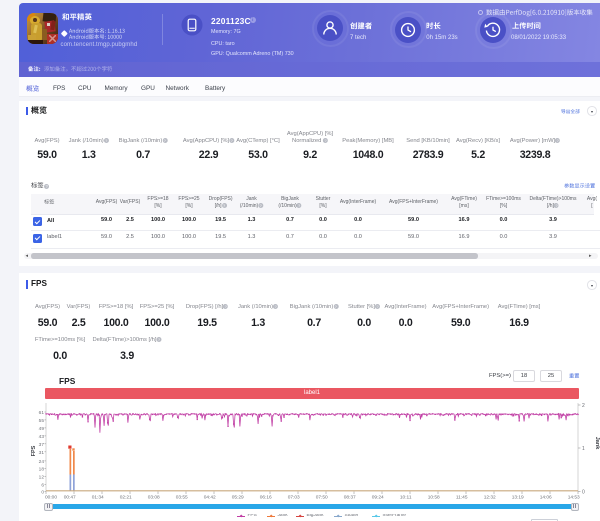 Image resolution: width=600 pixels, height=521 pixels. What do you see at coordinates (294, 498) in the screenshot?
I see `svg-text: 07:03` at bounding box center [294, 498].